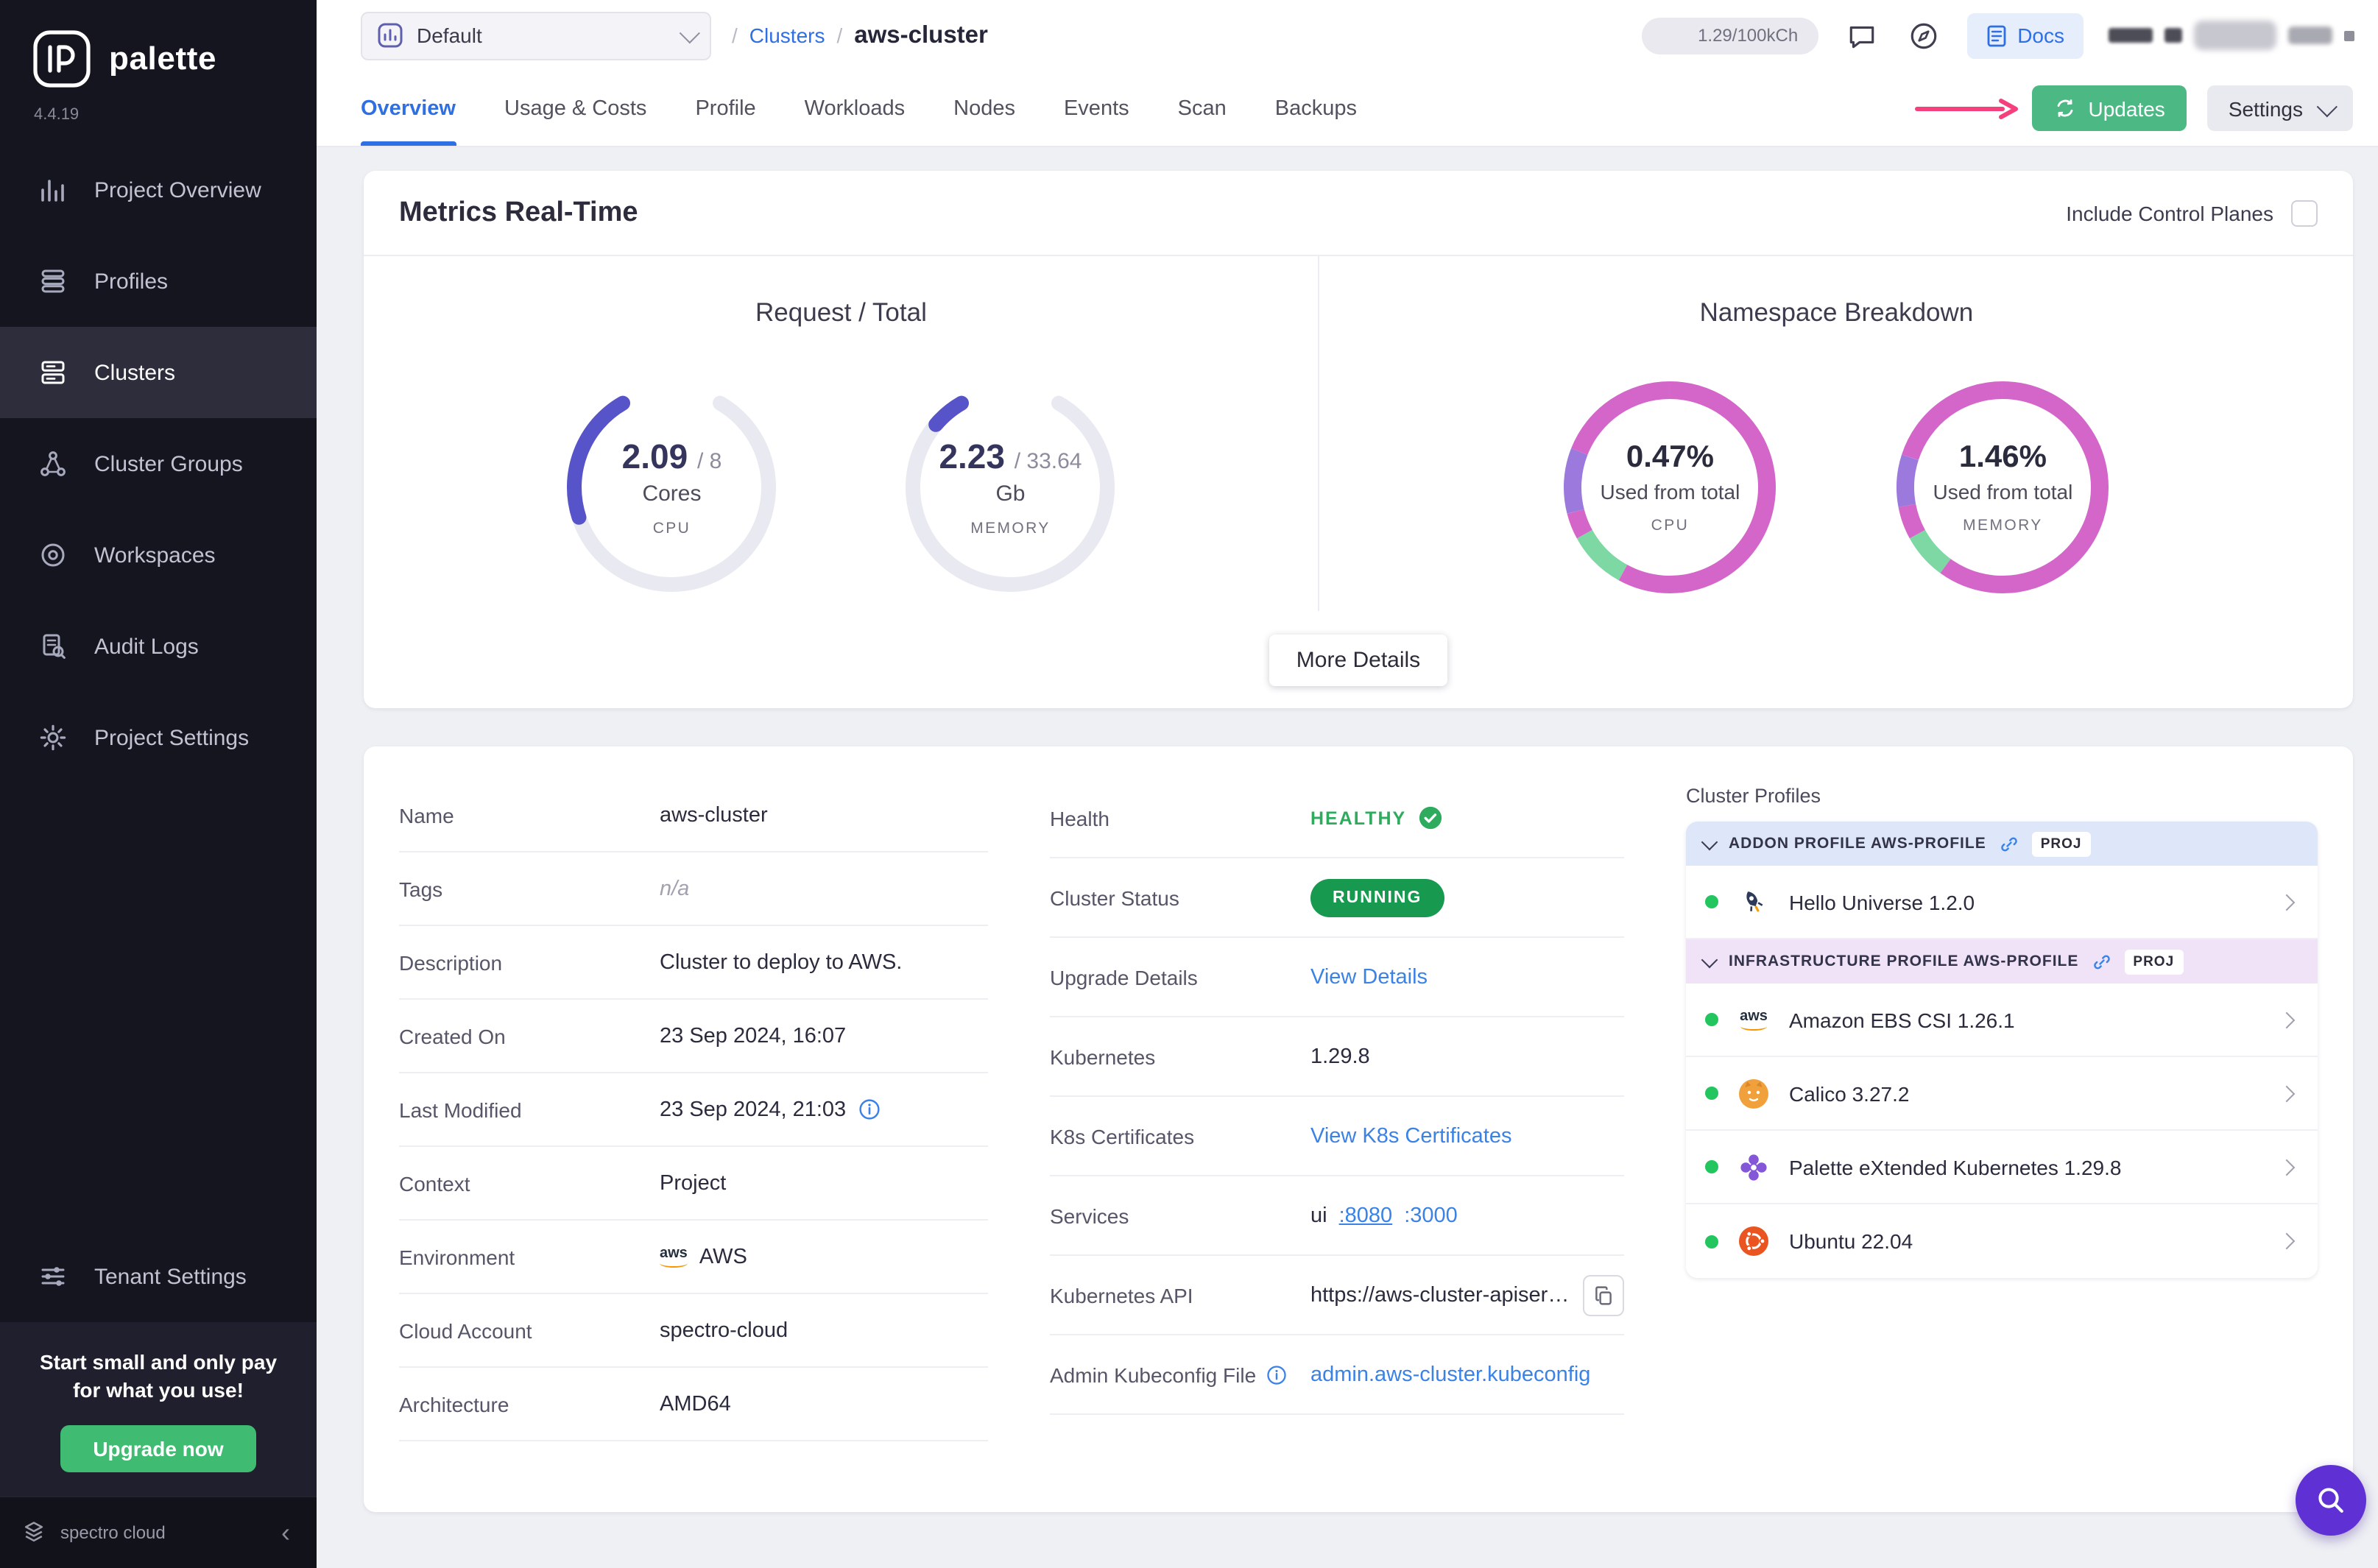 Image resolution: width=2378 pixels, height=1568 pixels. What do you see at coordinates (457, 1257) in the screenshot?
I see `detail-label: Environment` at bounding box center [457, 1257].